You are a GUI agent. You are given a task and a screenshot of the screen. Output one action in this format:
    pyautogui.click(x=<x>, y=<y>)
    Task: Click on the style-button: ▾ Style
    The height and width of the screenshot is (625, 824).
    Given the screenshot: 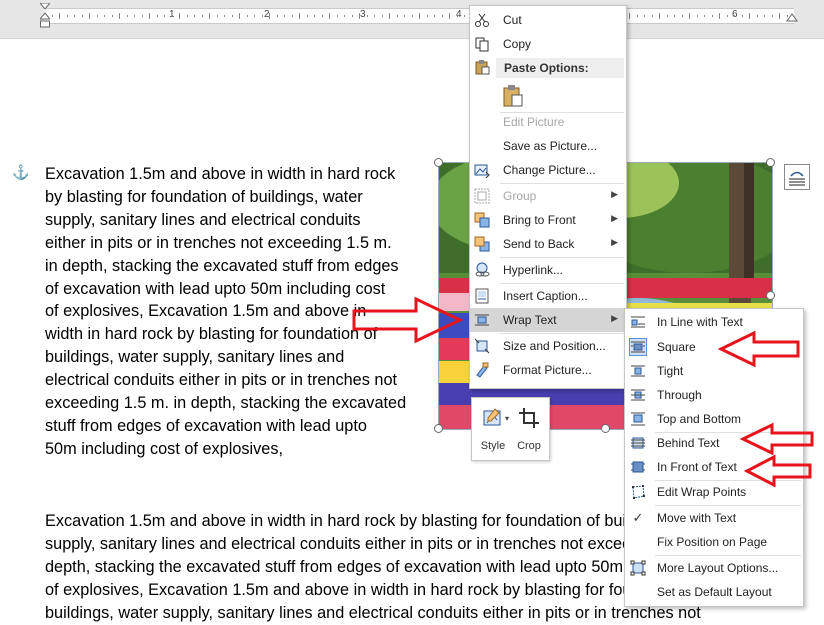 What is the action you would take?
    pyautogui.click(x=493, y=428)
    